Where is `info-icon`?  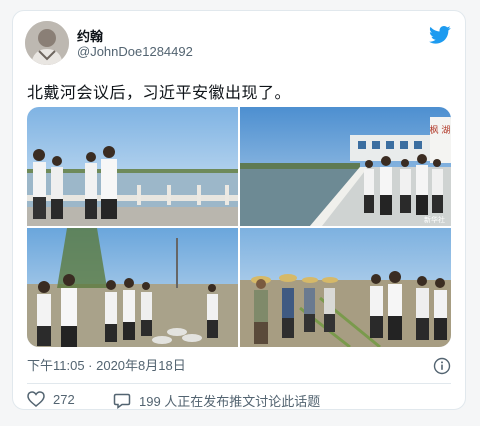 info-icon is located at coordinates (442, 366).